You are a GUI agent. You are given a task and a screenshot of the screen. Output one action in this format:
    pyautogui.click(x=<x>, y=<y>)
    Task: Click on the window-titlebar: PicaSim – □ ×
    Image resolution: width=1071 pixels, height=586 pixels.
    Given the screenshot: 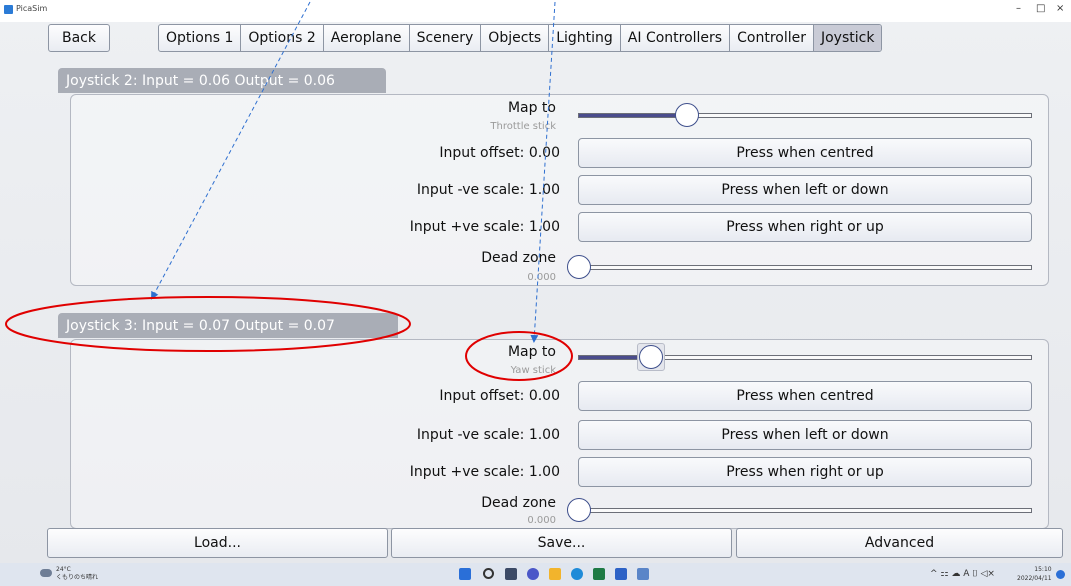 What is the action you would take?
    pyautogui.click(x=535, y=11)
    